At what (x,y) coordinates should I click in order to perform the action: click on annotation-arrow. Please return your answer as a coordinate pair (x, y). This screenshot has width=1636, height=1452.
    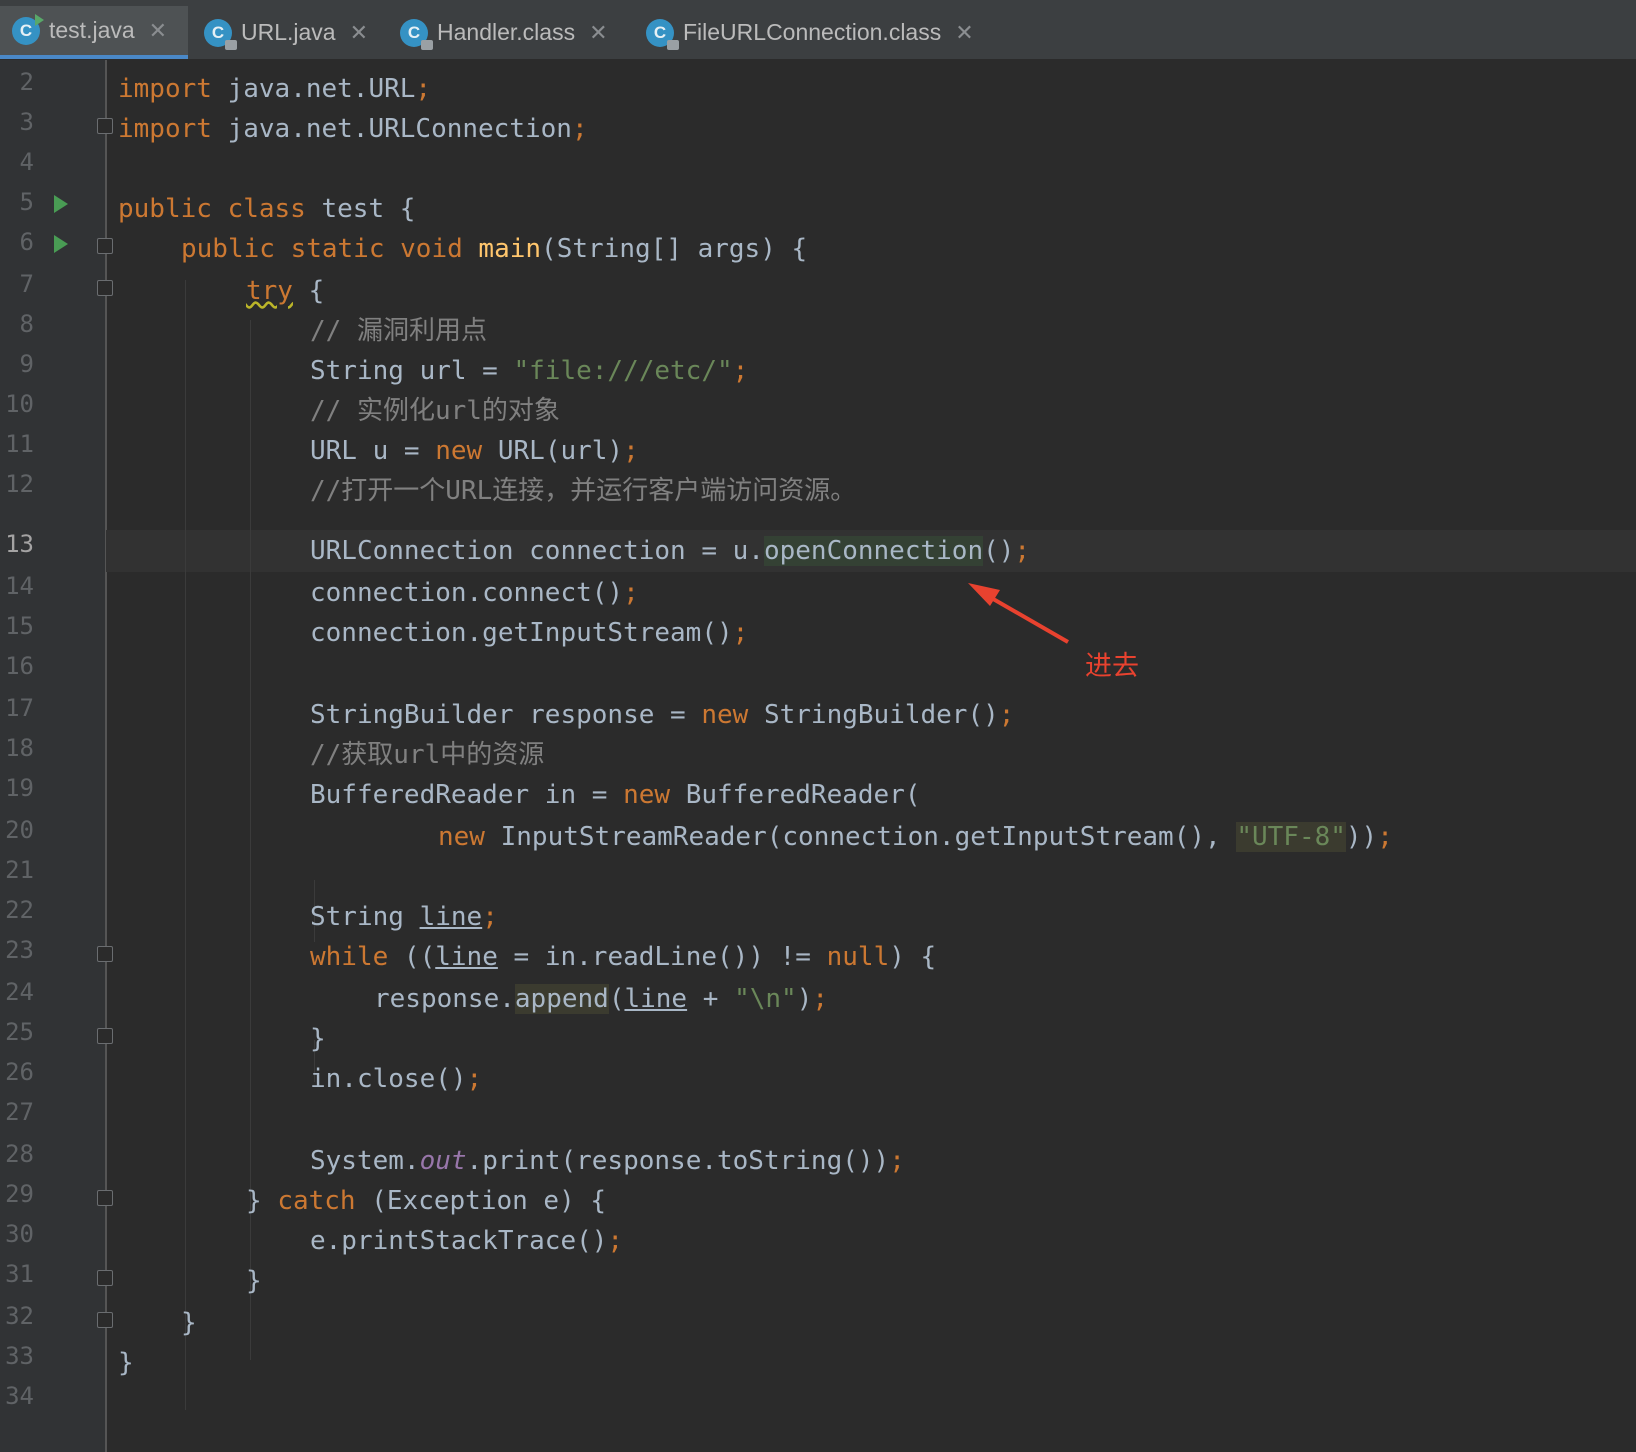
    Looking at the image, I should click on (1018, 613).